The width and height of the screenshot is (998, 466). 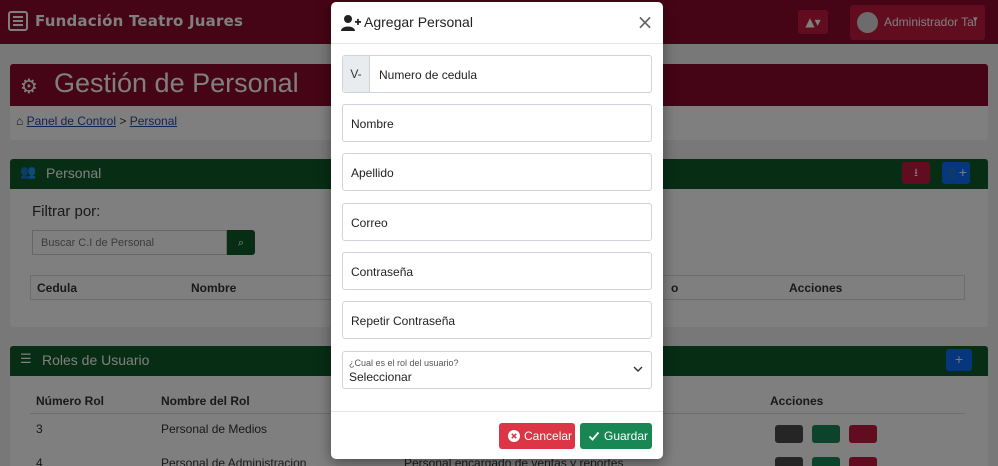 What do you see at coordinates (428, 75) in the screenshot?
I see `cedula-field: Numero de cedula` at bounding box center [428, 75].